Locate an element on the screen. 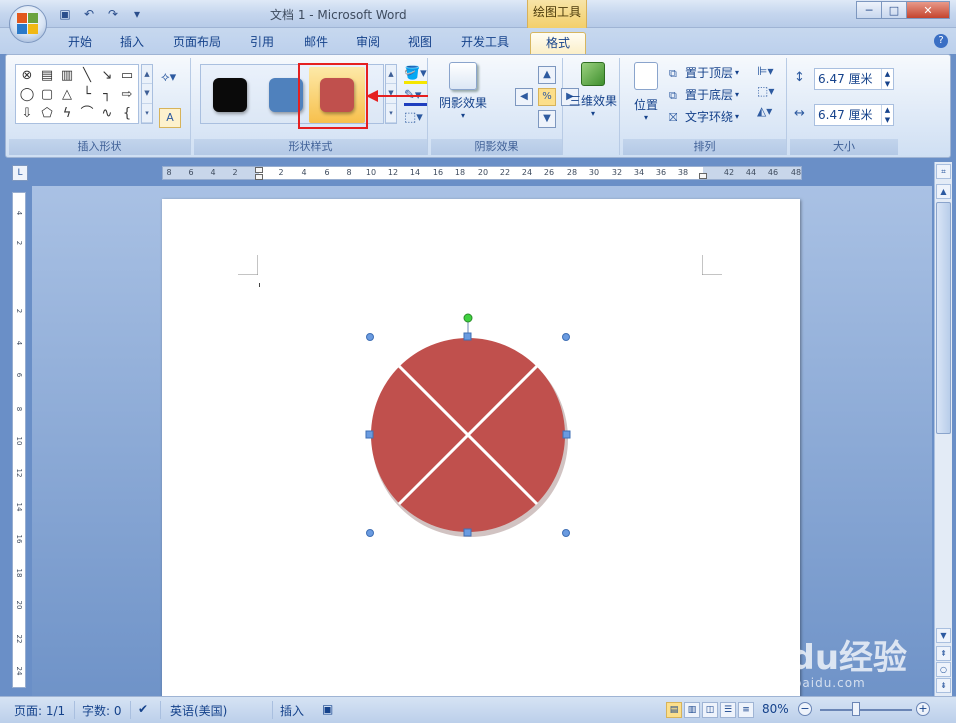 This screenshot has width=956, height=723. shape-height-input: 6.47 厘米 ▲ ▼ is located at coordinates (854, 79).